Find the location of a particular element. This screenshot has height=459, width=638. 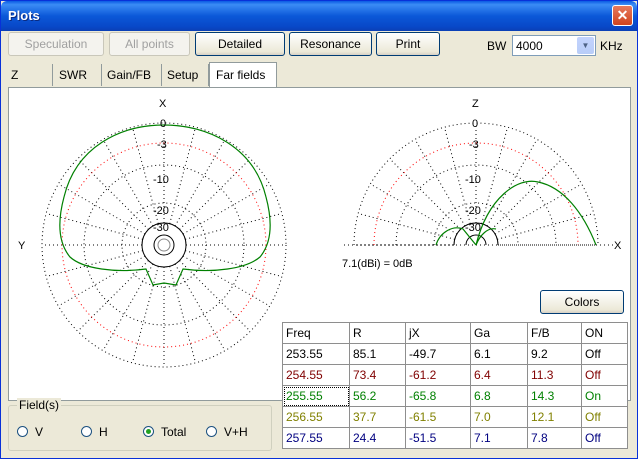

resonance-button: Resonance is located at coordinates (330, 44).